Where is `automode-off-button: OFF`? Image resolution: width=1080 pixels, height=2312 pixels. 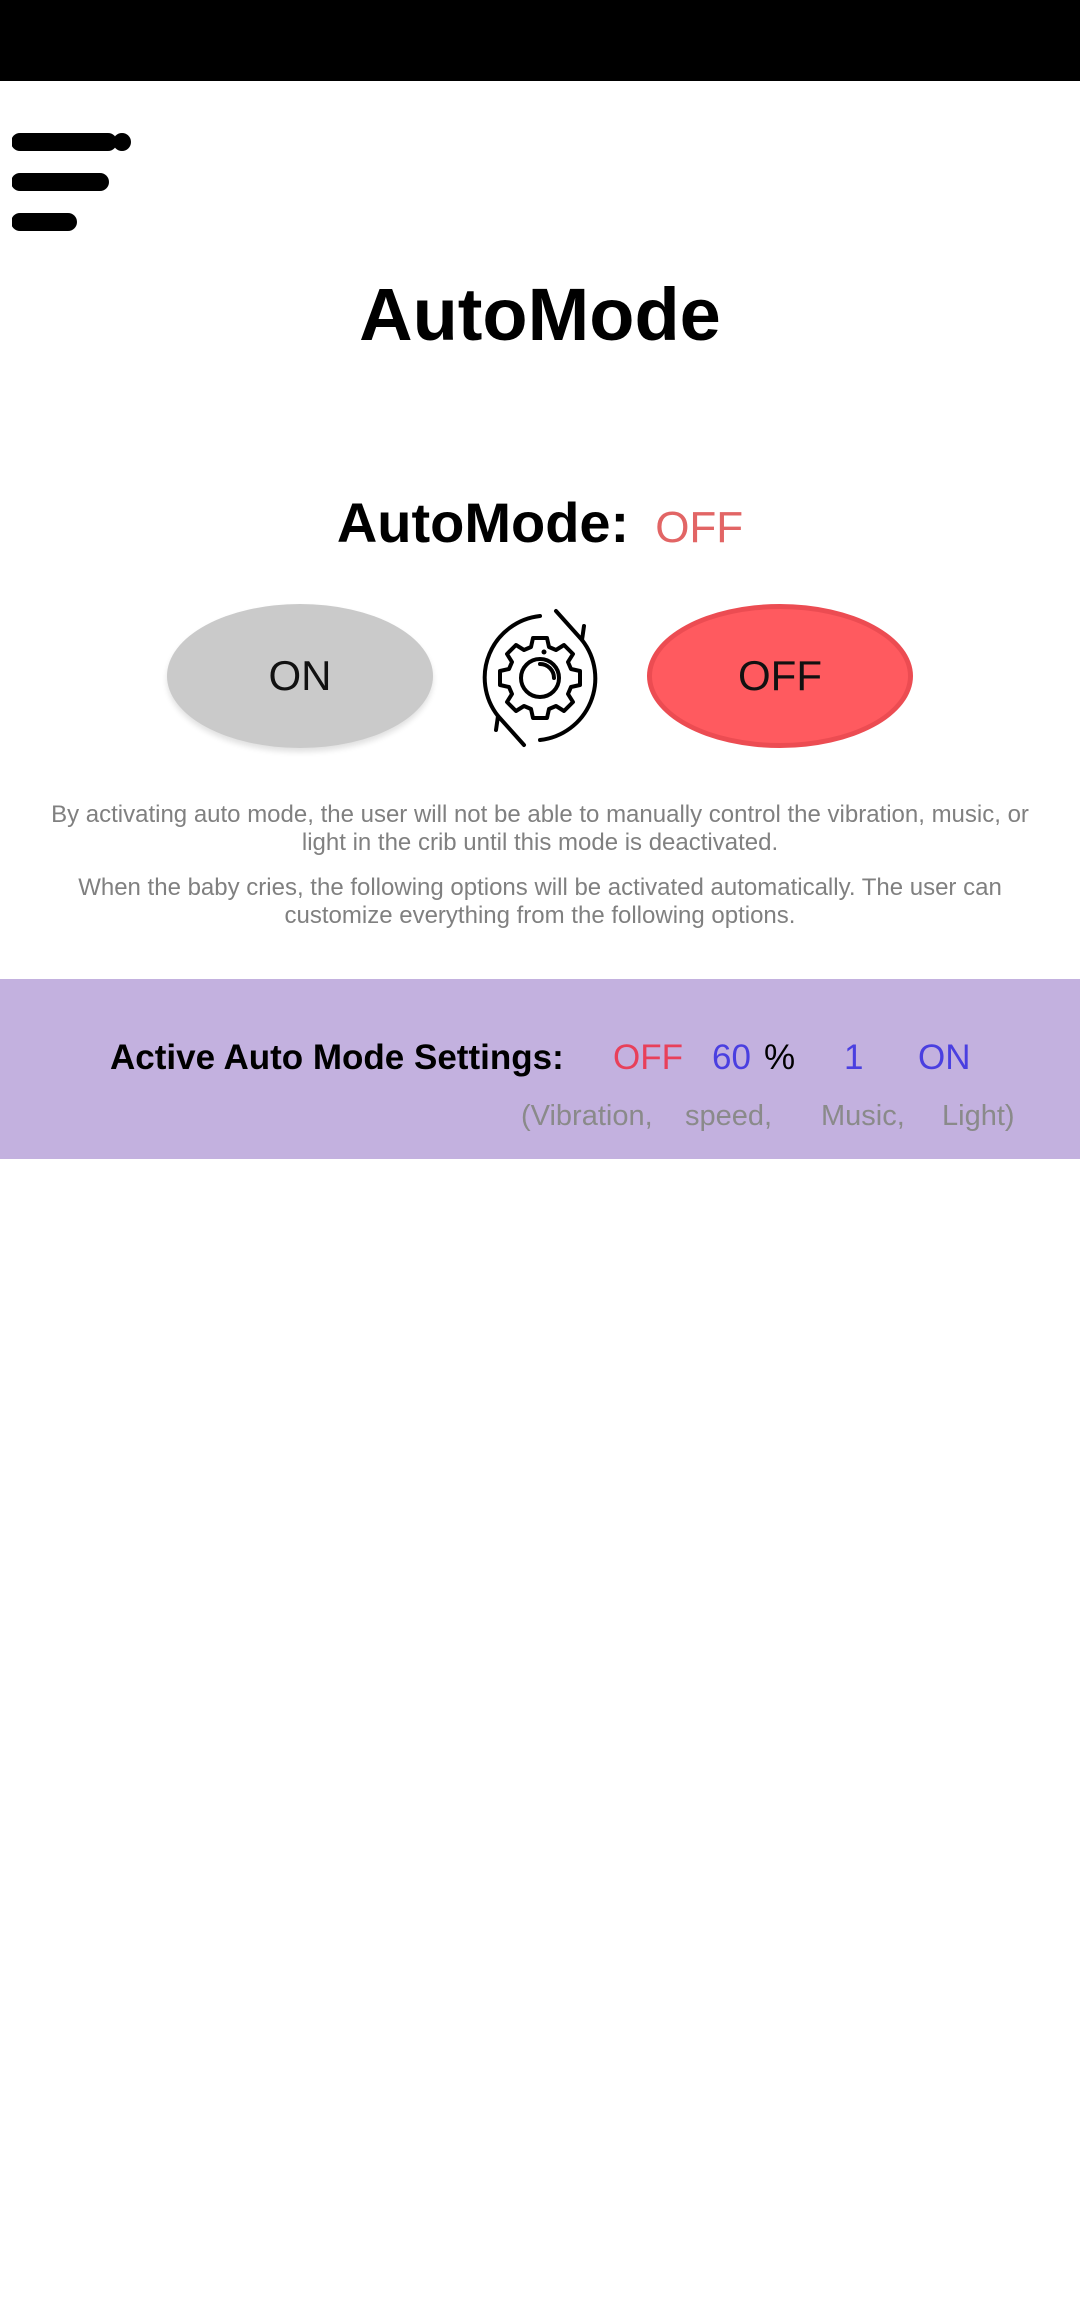
automode-off-button: OFF is located at coordinates (780, 676).